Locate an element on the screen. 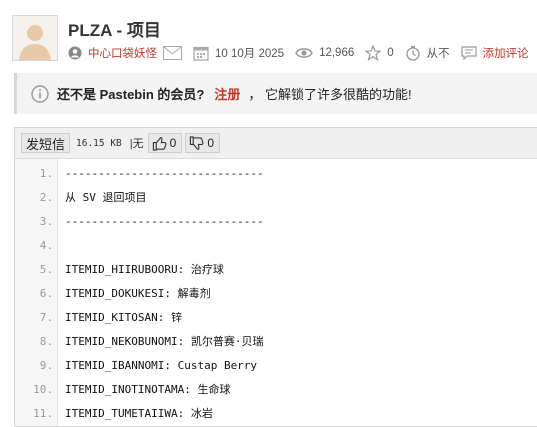 Image resolution: width=537 pixels, height=427 pixels. info-icon is located at coordinates (40, 93).